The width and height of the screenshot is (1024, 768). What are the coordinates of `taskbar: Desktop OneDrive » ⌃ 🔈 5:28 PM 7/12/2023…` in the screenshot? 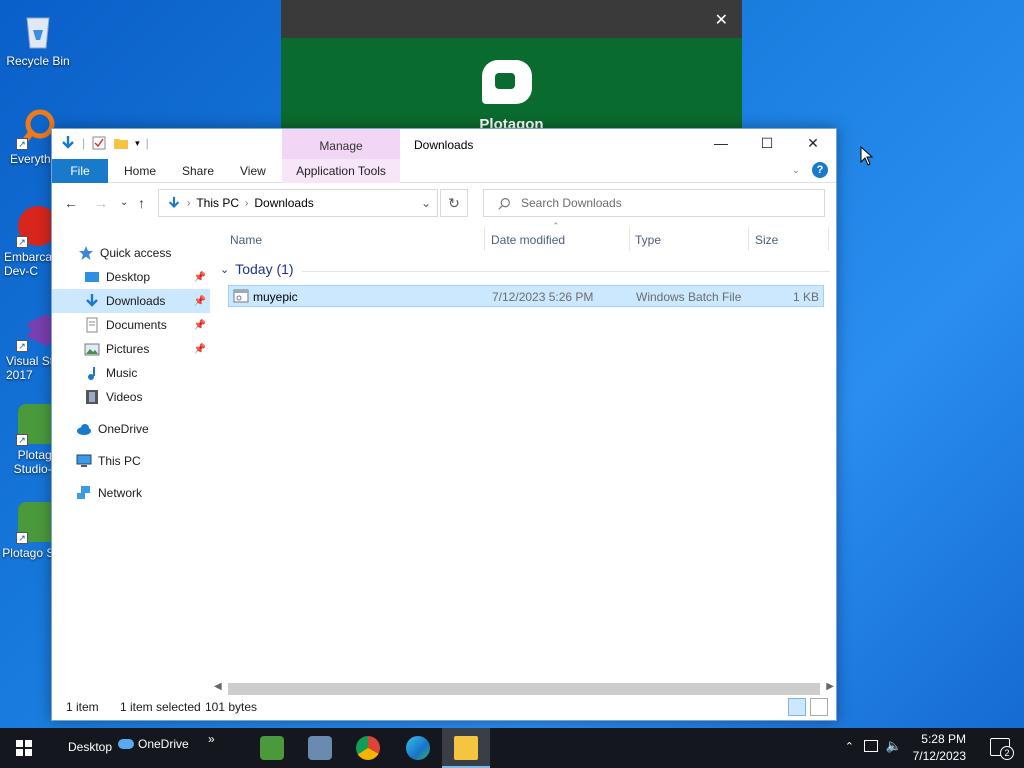 It's located at (512, 748).